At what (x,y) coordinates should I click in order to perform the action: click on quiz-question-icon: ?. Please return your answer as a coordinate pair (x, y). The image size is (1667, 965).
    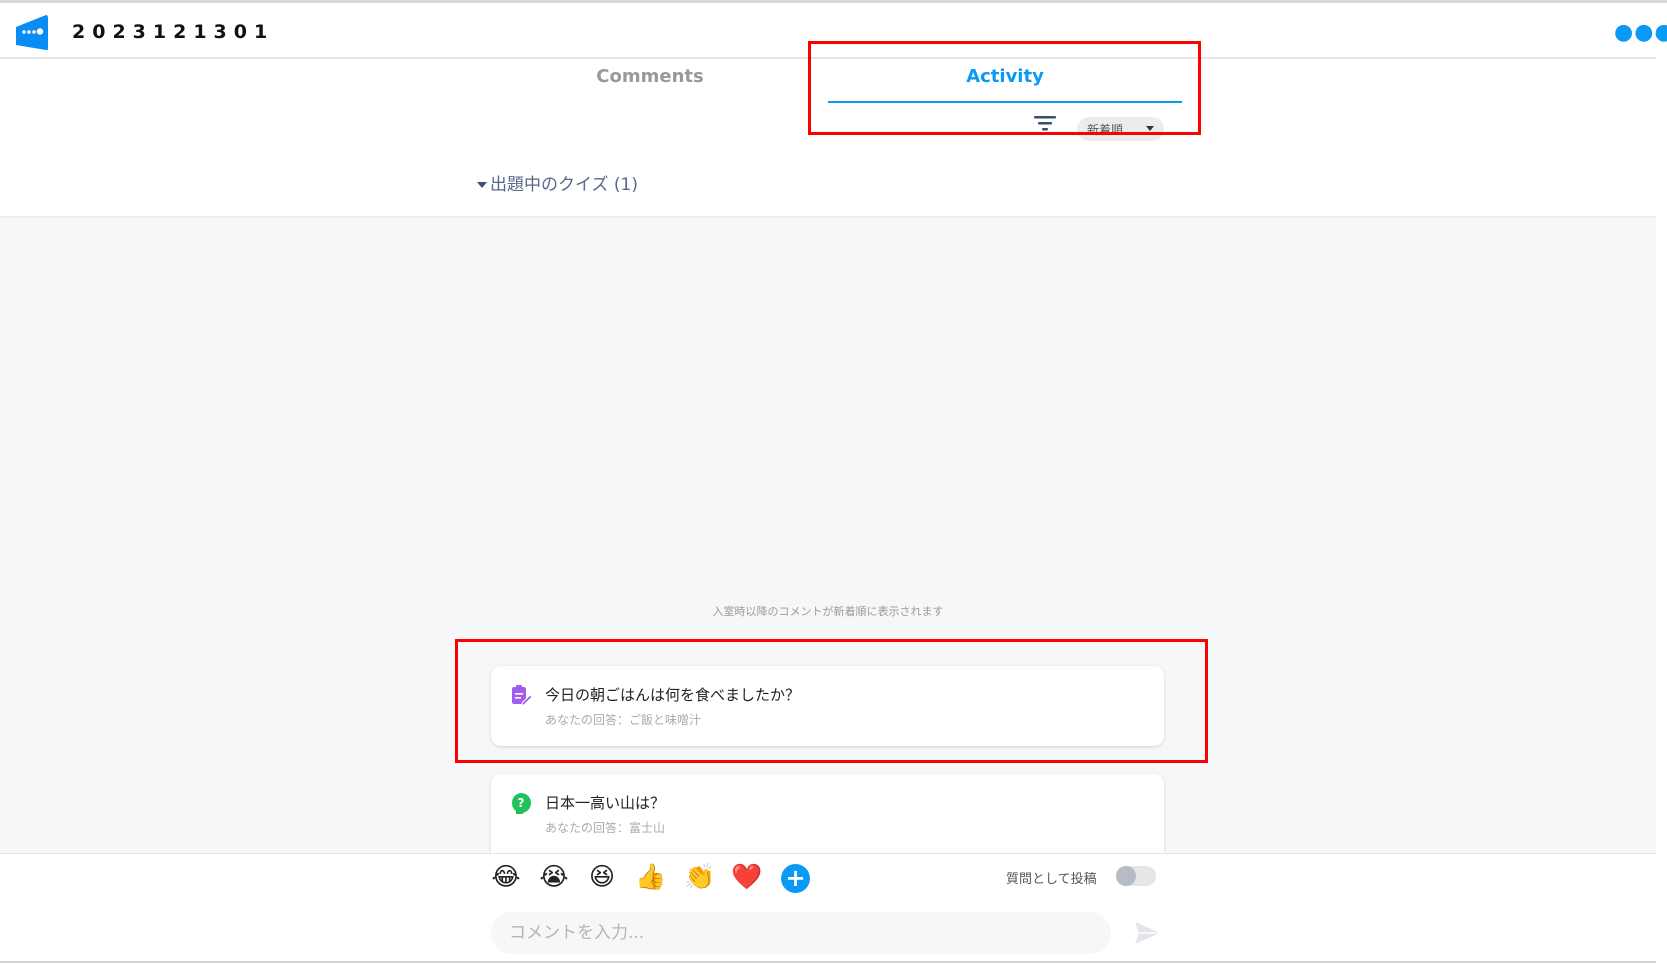
    Looking at the image, I should click on (521, 803).